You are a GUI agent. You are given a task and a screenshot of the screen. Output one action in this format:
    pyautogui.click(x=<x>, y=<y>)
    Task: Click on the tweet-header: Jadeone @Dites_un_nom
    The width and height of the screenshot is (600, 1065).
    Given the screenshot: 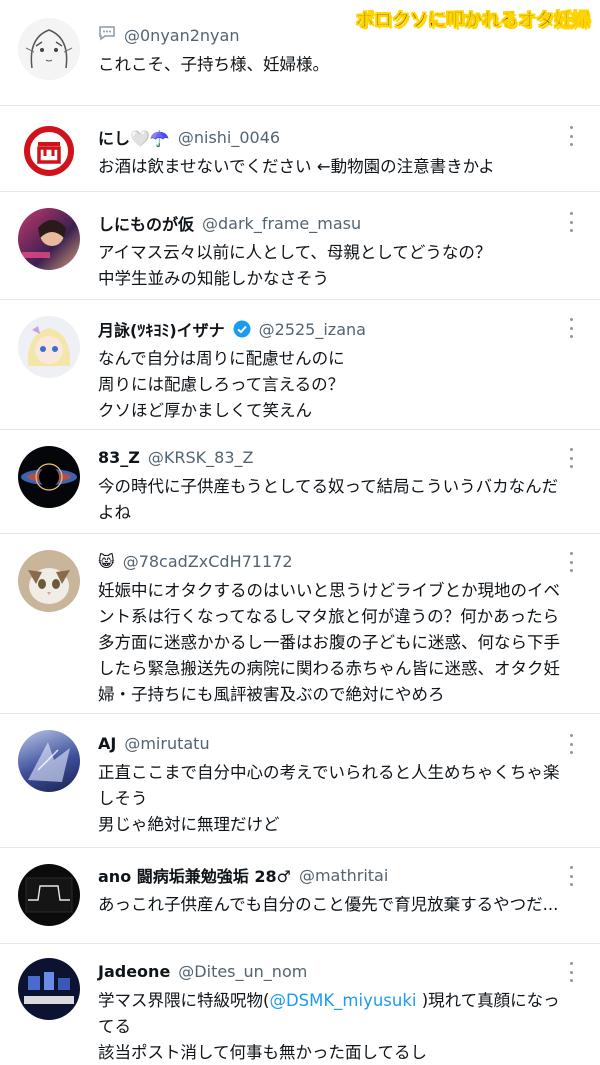 What is the action you would take?
    pyautogui.click(x=340, y=971)
    